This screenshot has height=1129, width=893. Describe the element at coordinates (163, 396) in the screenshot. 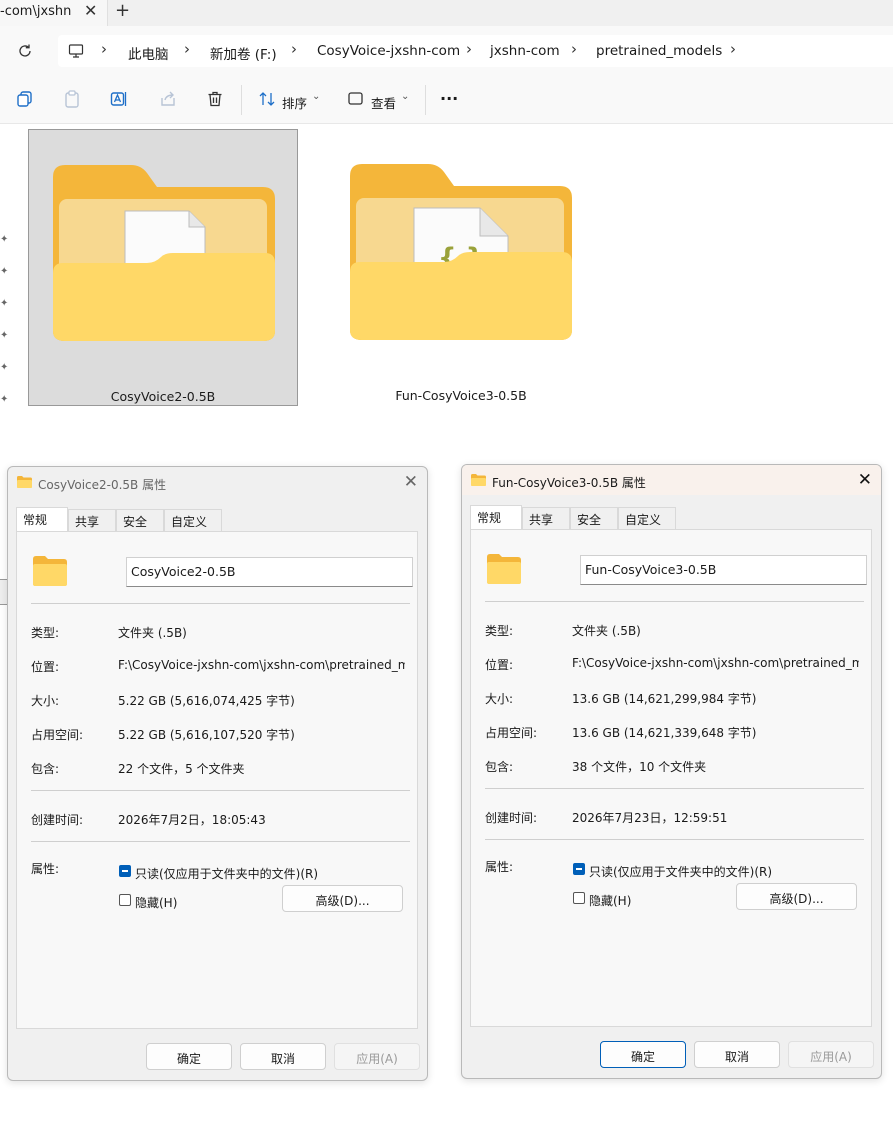

I see `folder-name: CosyVoice2-0.5B` at that location.